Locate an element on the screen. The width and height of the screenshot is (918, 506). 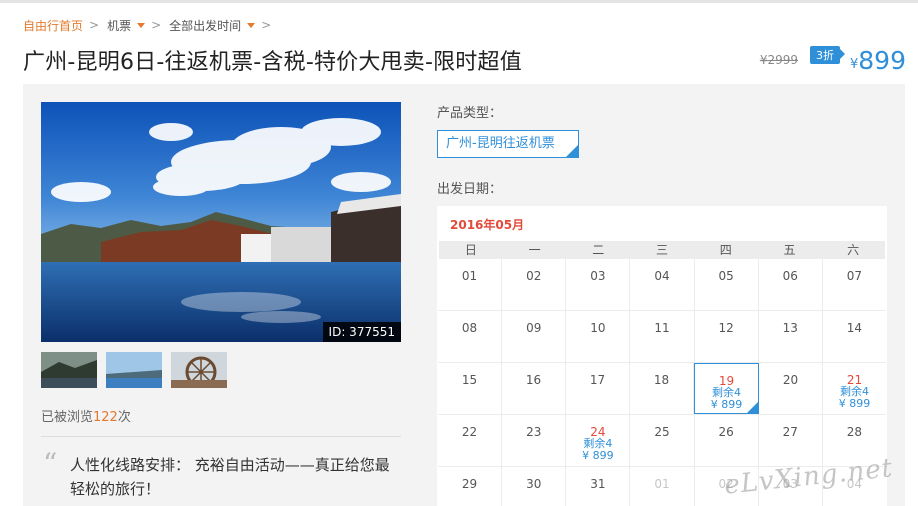
product-type-label: 产品类型： is located at coordinates (470, 113).